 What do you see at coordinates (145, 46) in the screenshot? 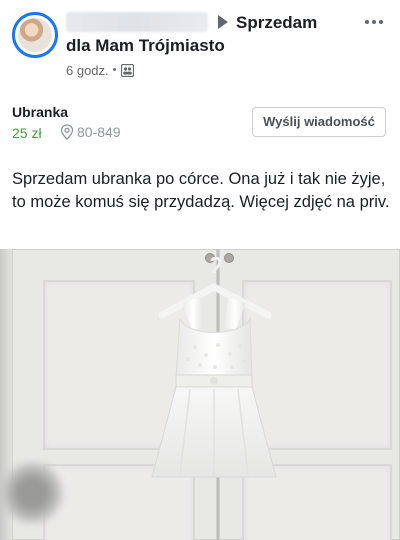
I see `group-name-line2: dla Mam Trójmiasto` at bounding box center [145, 46].